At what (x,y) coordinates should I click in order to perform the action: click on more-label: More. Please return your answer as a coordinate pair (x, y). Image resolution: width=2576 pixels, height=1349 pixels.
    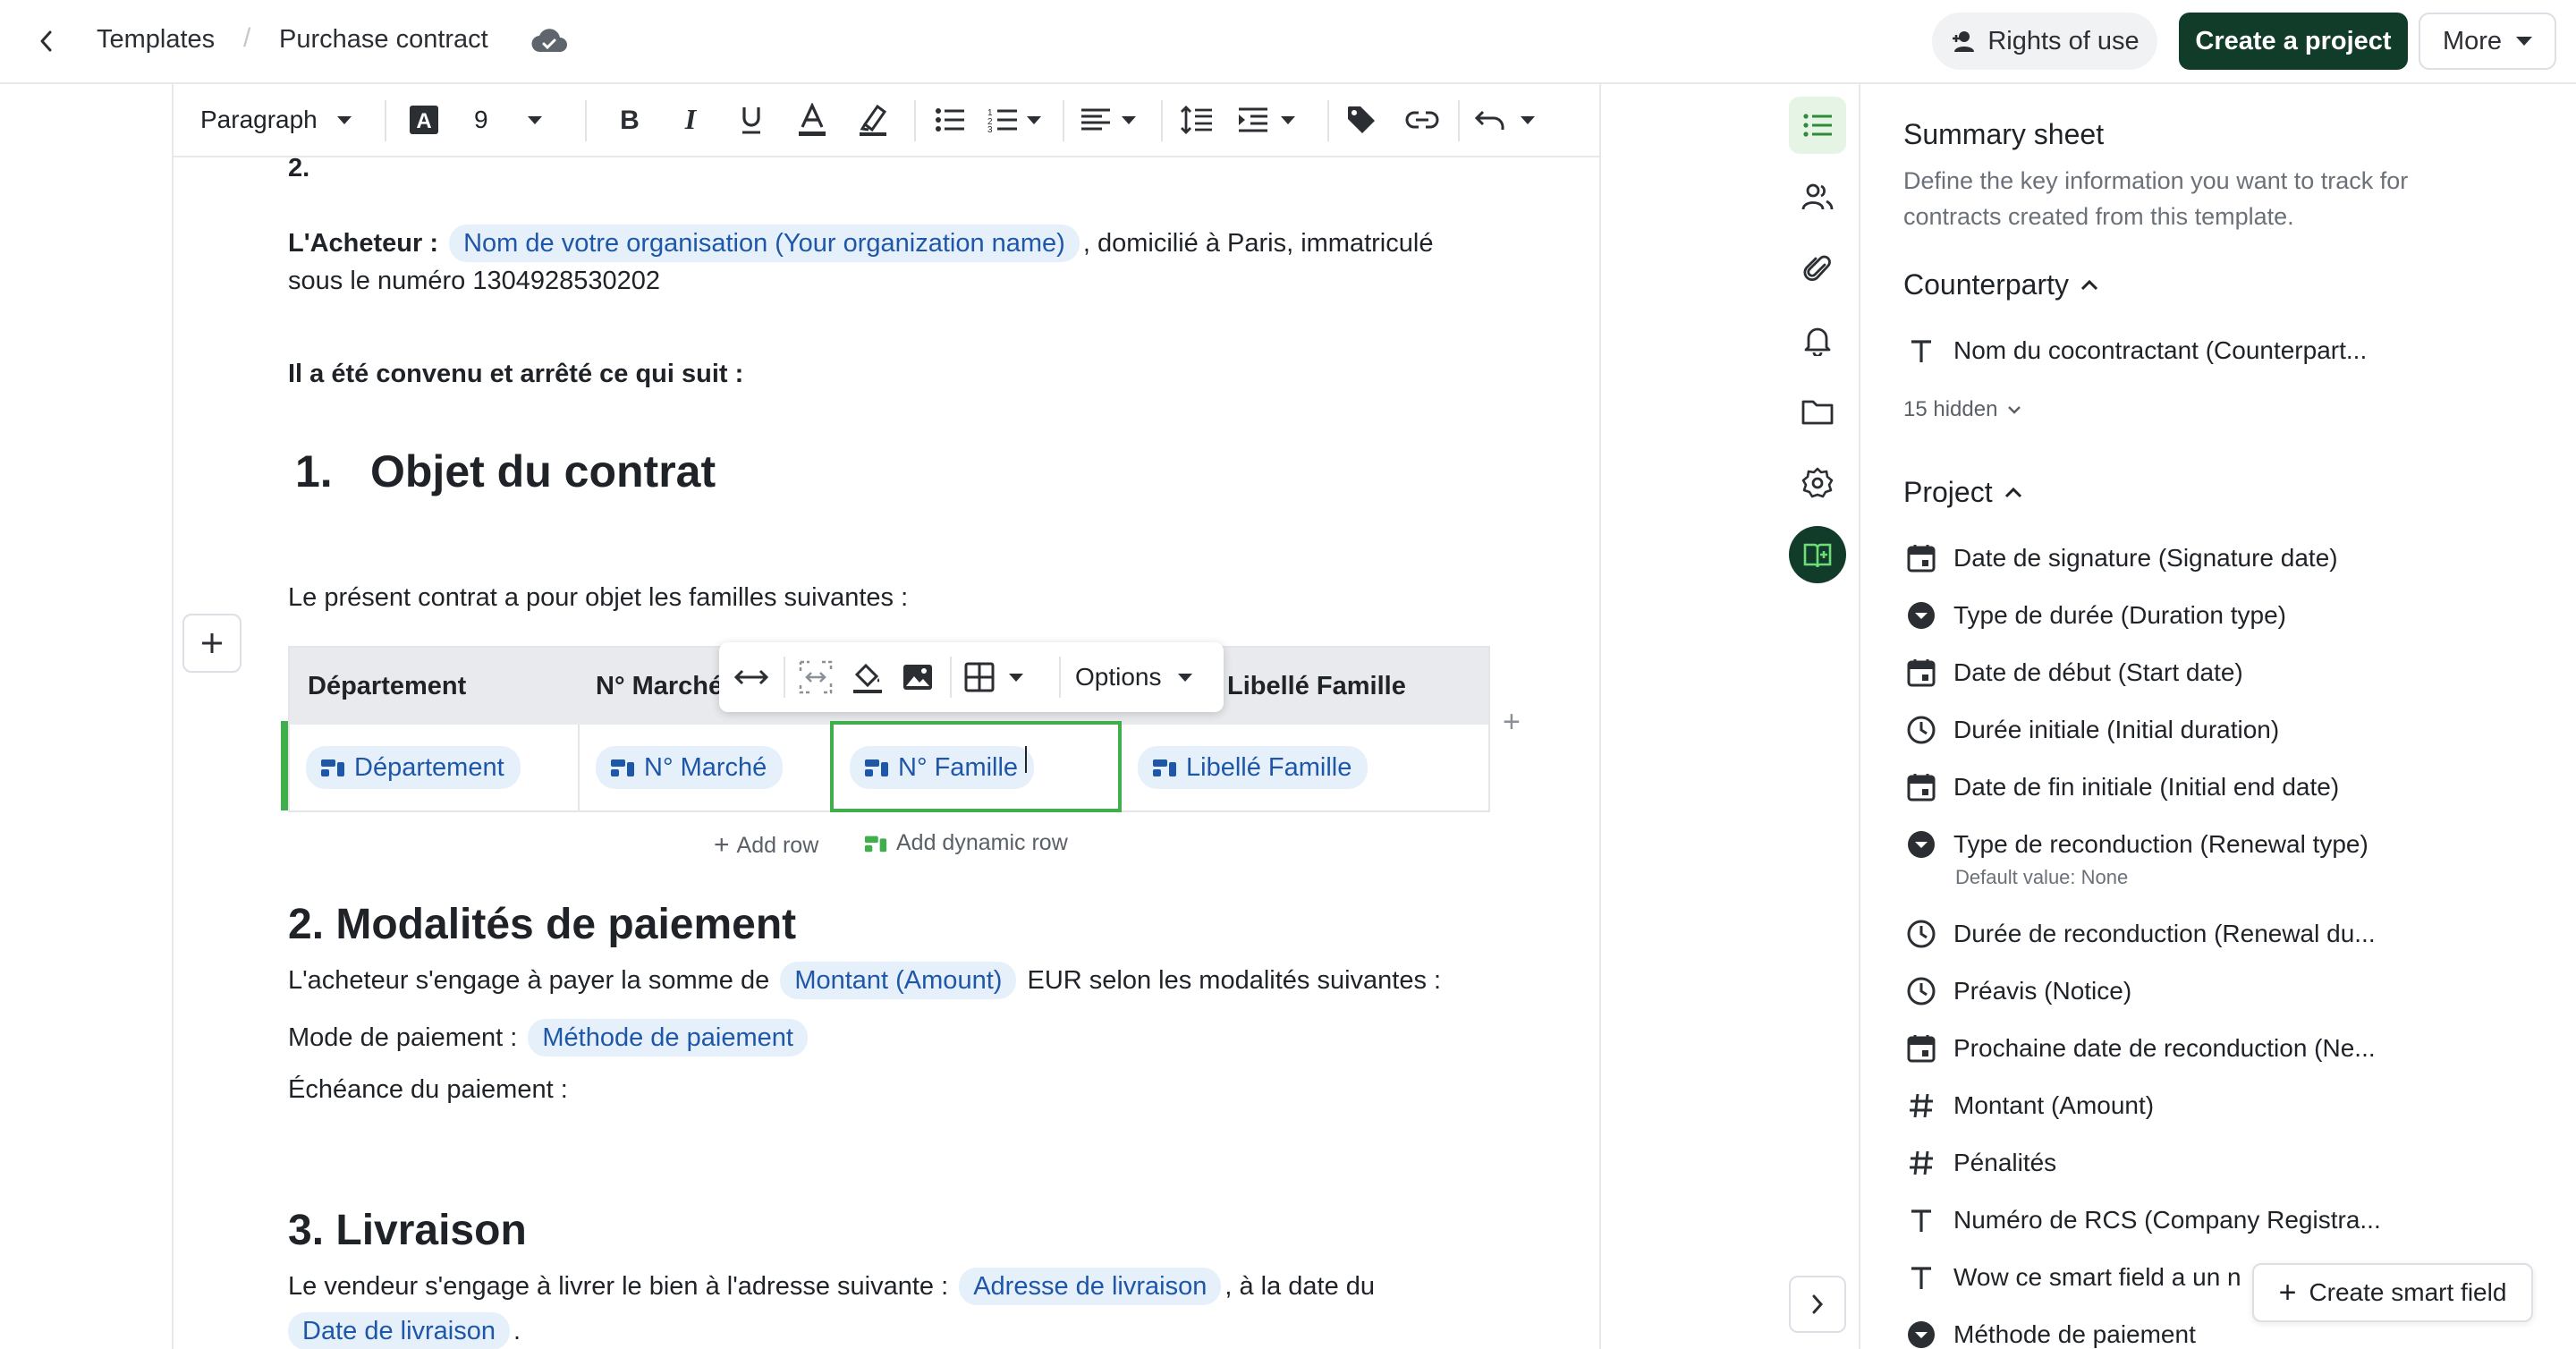
    Looking at the image, I should click on (2472, 40).